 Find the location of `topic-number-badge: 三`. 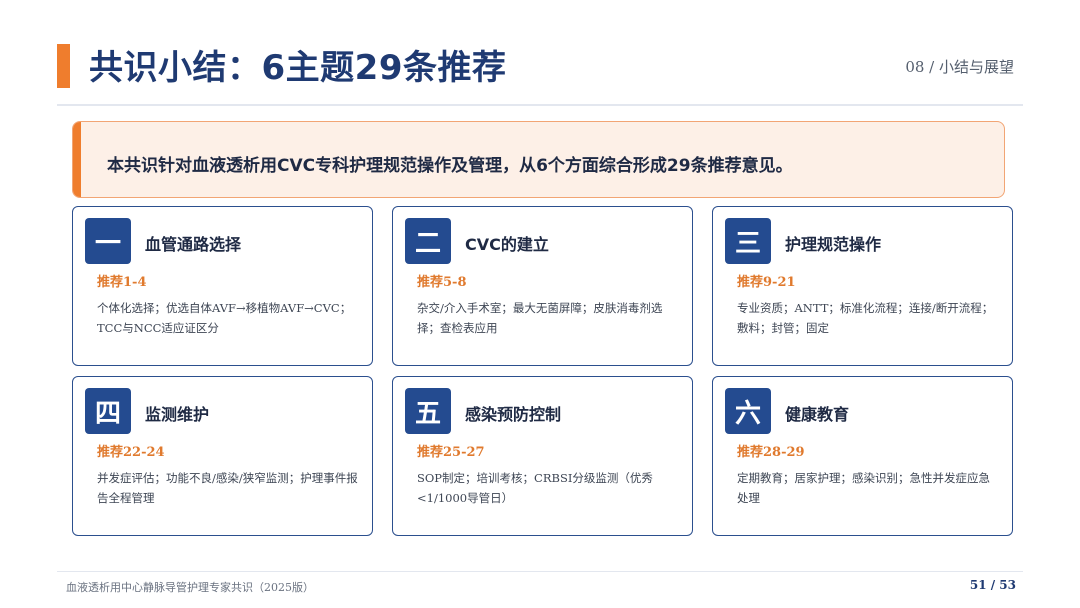

topic-number-badge: 三 is located at coordinates (748, 241).